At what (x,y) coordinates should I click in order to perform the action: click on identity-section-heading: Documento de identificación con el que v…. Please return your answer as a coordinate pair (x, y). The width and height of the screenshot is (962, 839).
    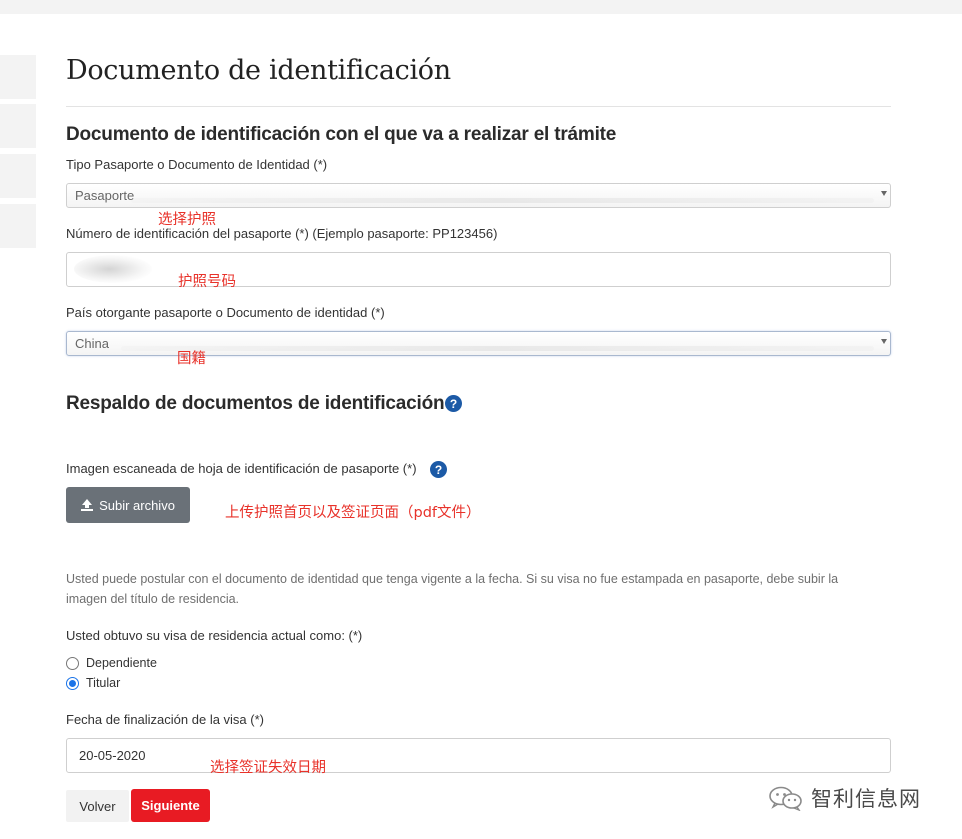
    Looking at the image, I should click on (341, 134).